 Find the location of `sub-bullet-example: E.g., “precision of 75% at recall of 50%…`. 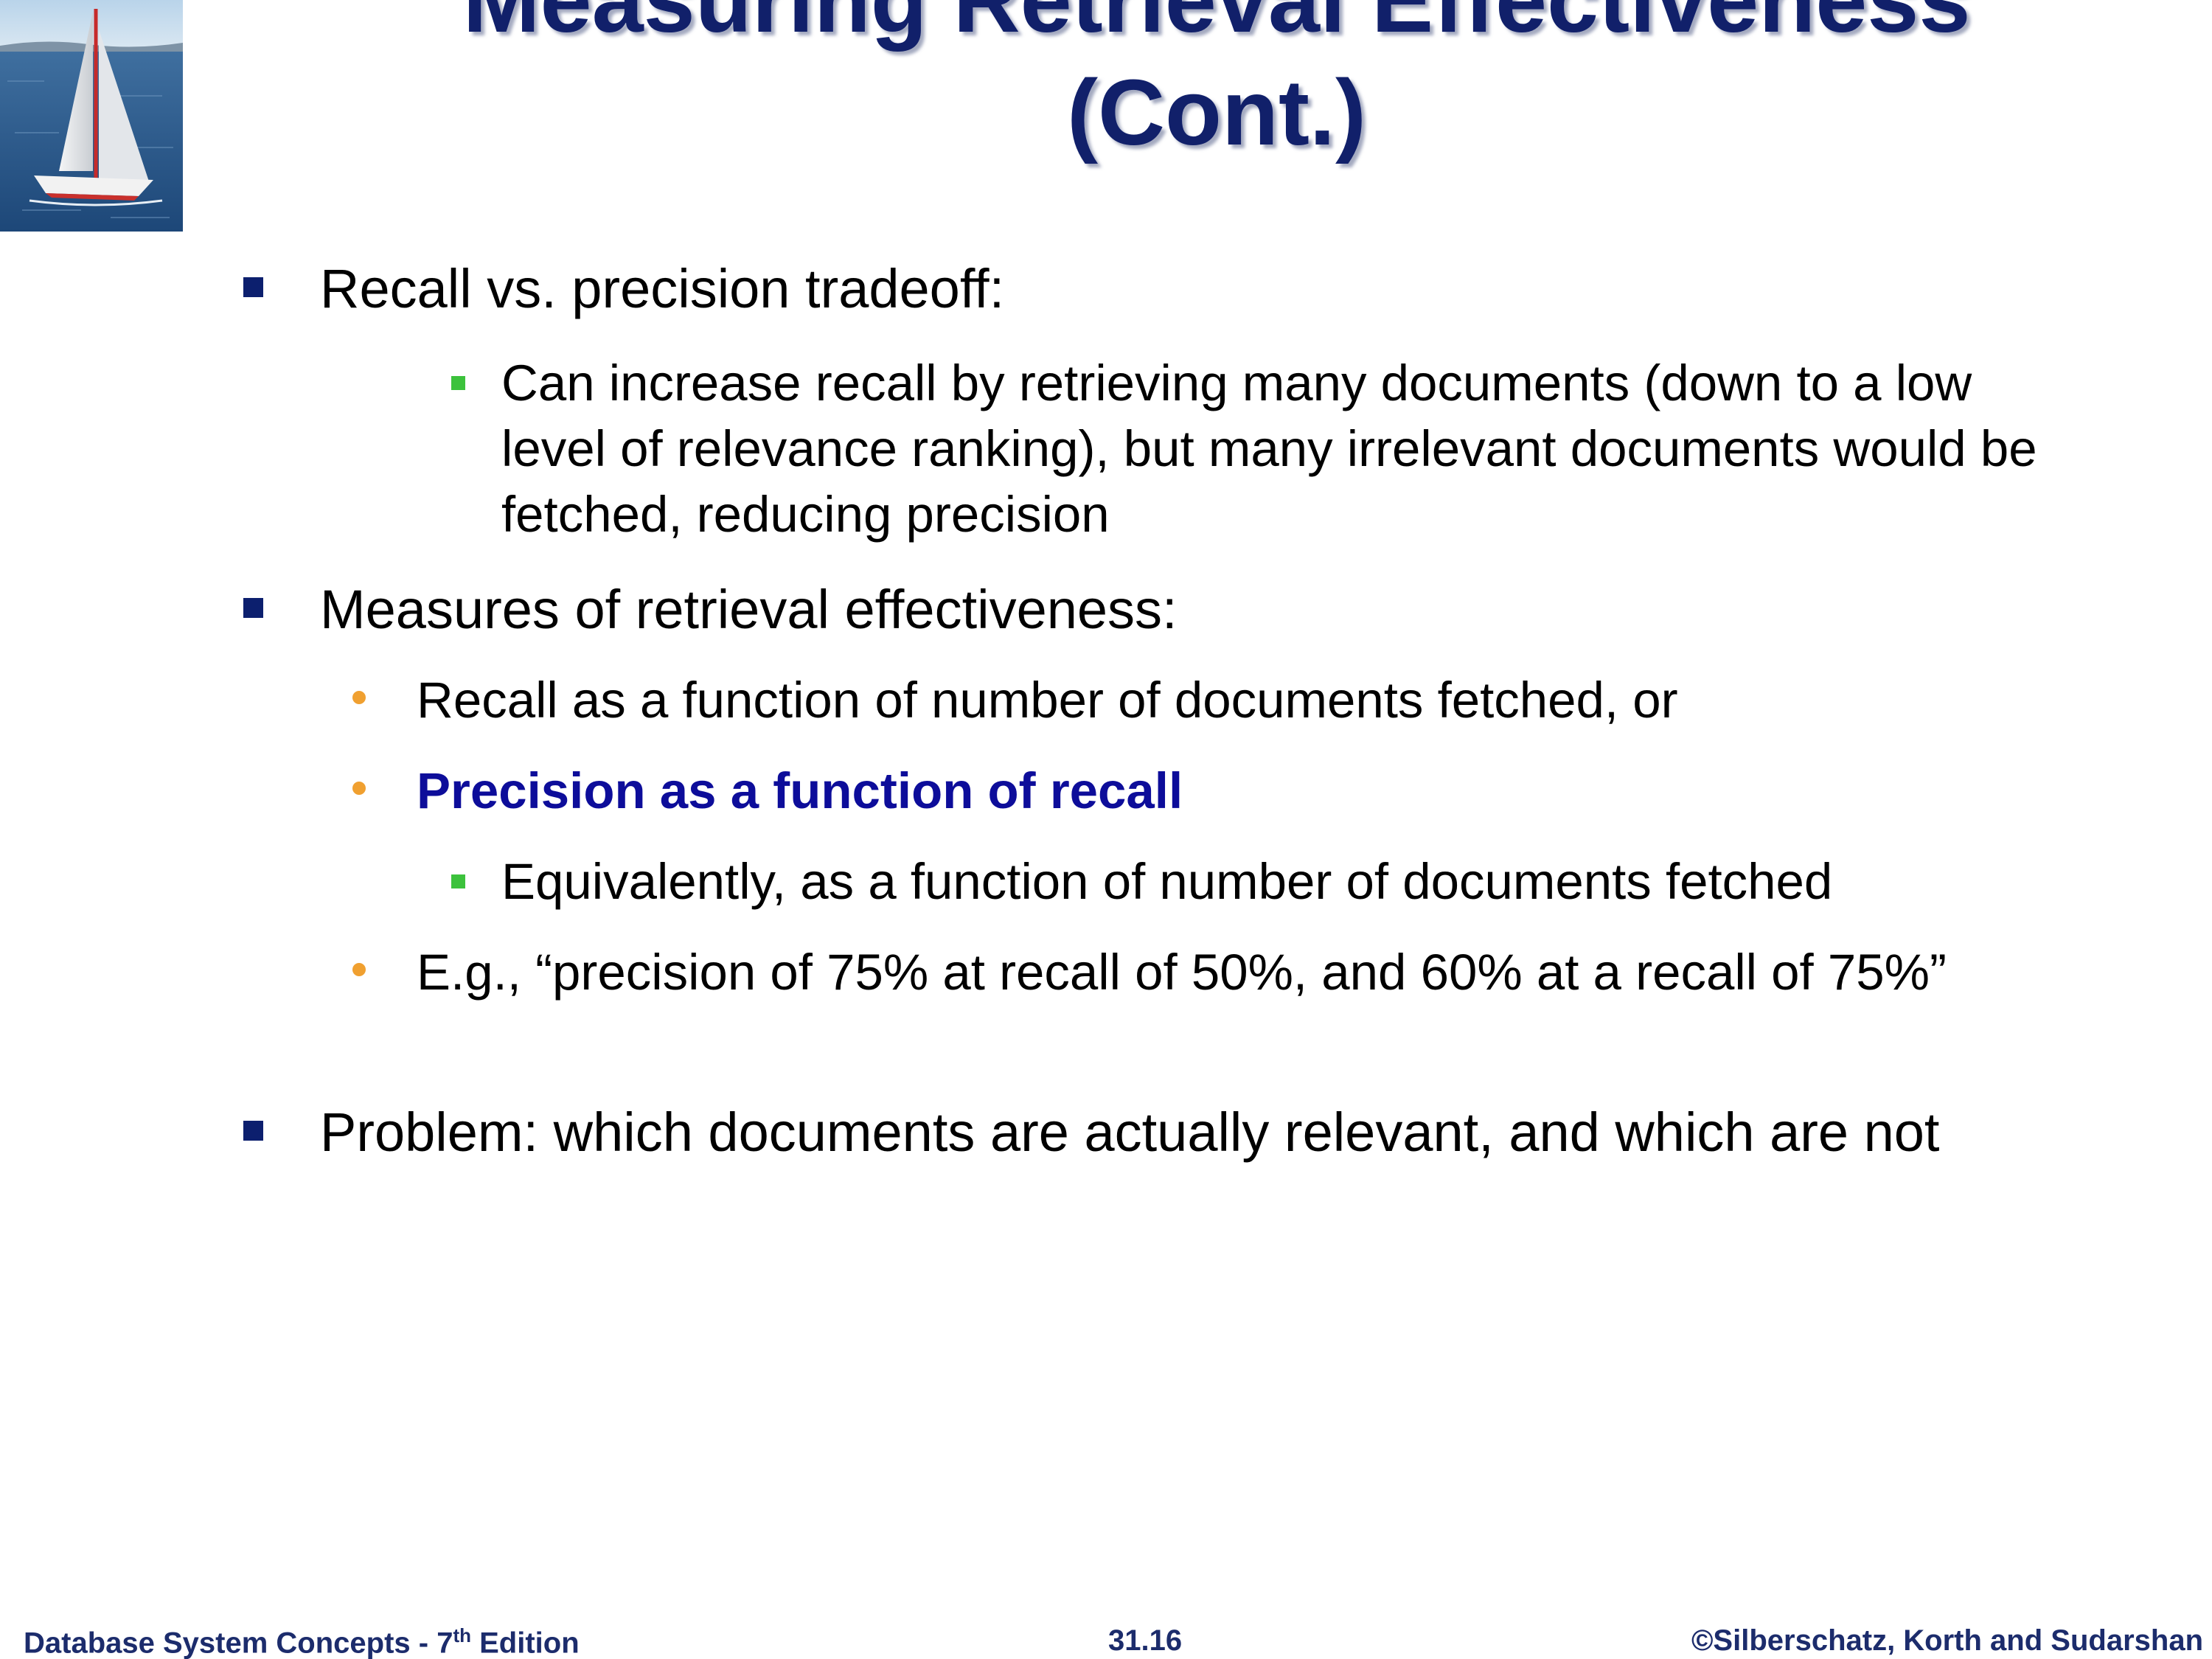

sub-bullet-example: E.g., “precision of 75% at recall of 50%… is located at coordinates (1182, 972).